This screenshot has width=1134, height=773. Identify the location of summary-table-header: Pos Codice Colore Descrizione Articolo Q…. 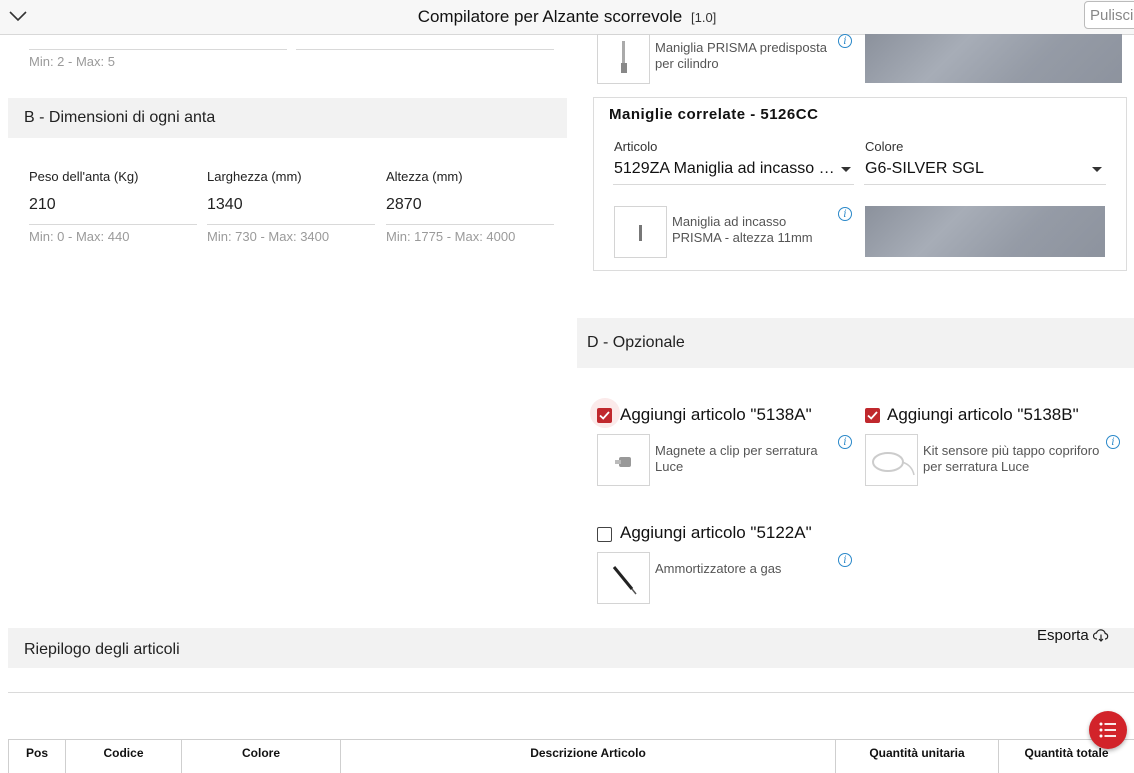
(571, 756).